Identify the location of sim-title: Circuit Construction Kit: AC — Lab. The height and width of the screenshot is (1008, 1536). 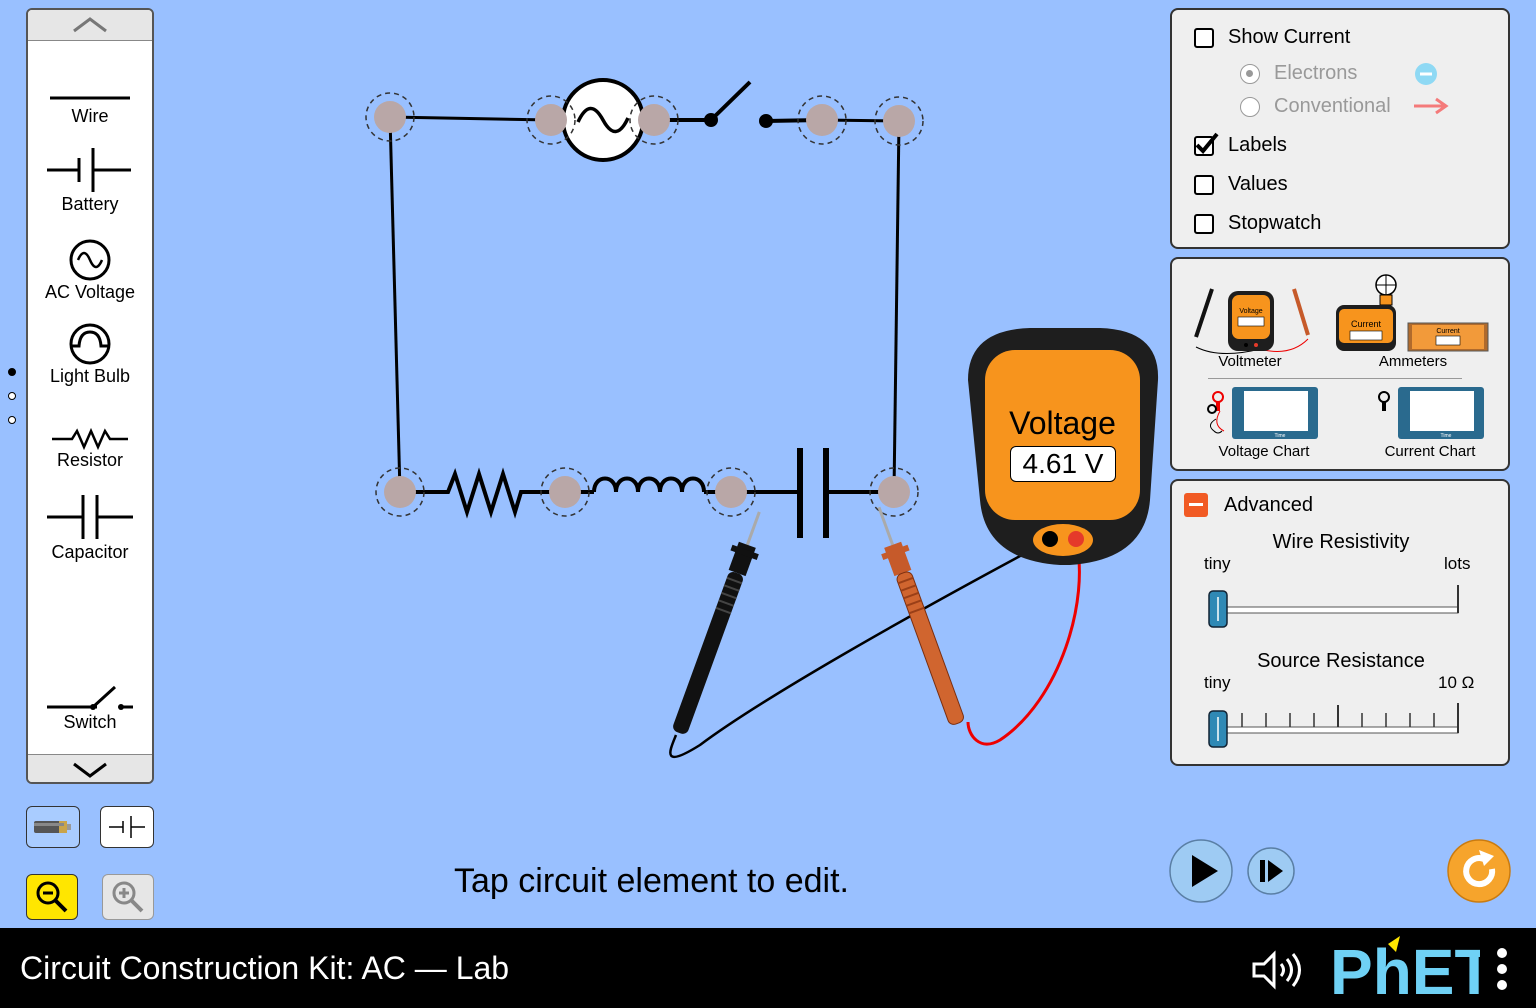
(265, 968).